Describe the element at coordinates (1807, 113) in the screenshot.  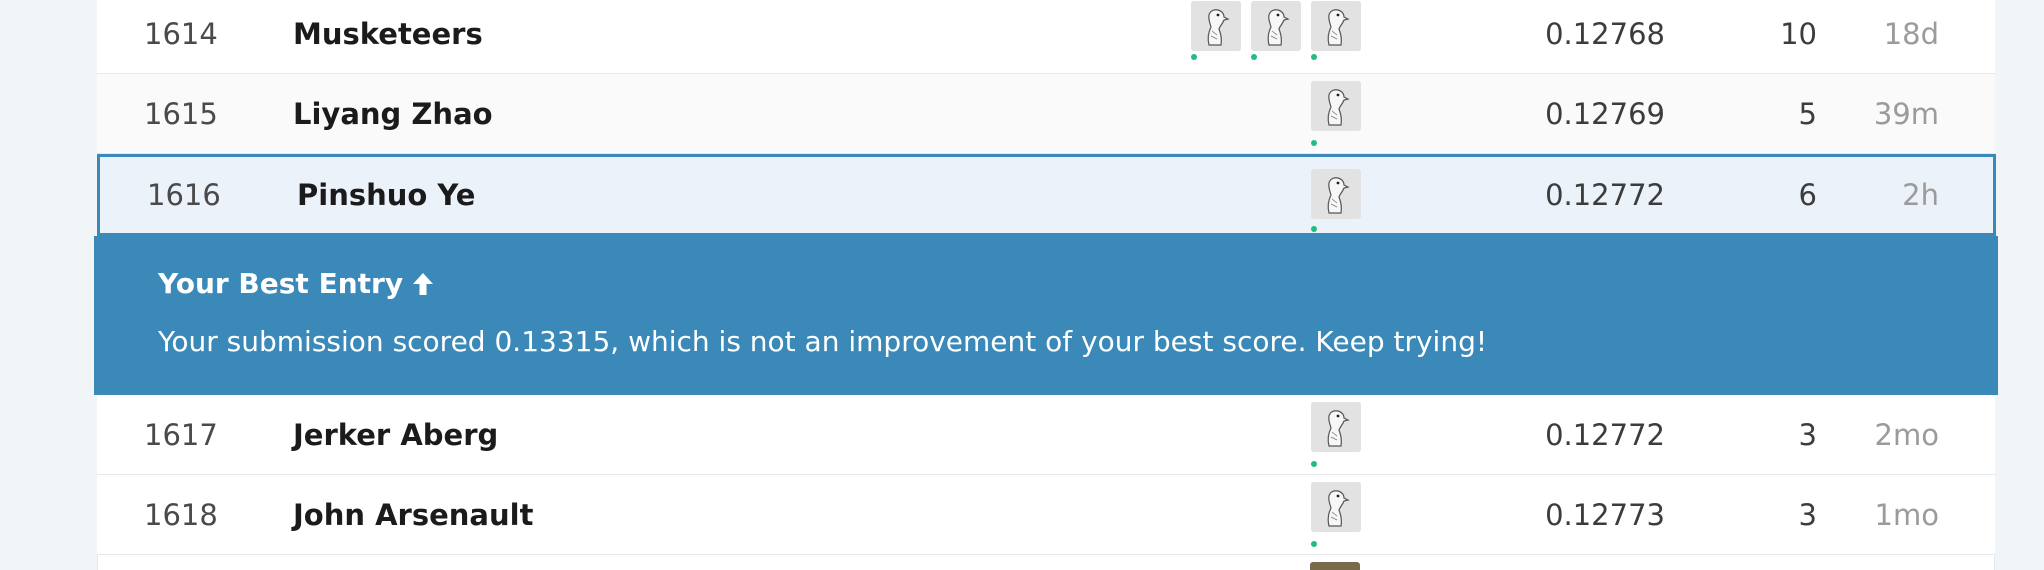
I see `entry-count: 5` at that location.